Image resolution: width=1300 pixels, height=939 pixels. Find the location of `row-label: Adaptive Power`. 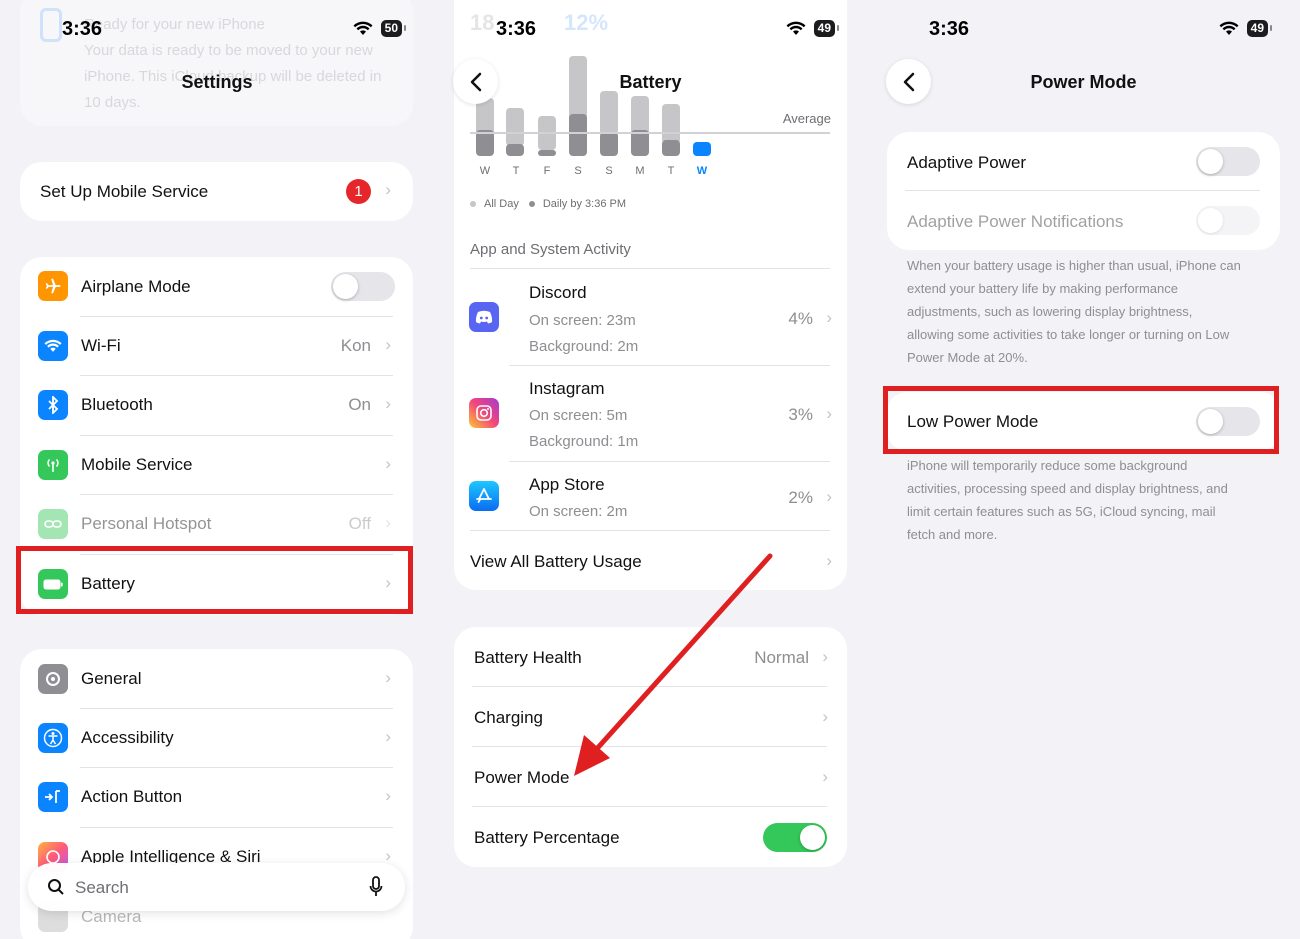

row-label: Adaptive Power is located at coordinates (967, 162).